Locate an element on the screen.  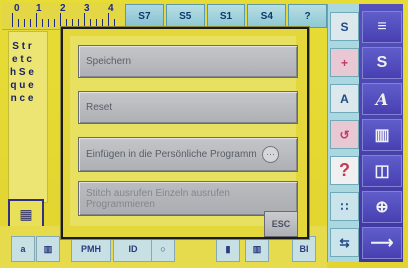
more-dots-icon: ⋯ is located at coordinates (270, 154).